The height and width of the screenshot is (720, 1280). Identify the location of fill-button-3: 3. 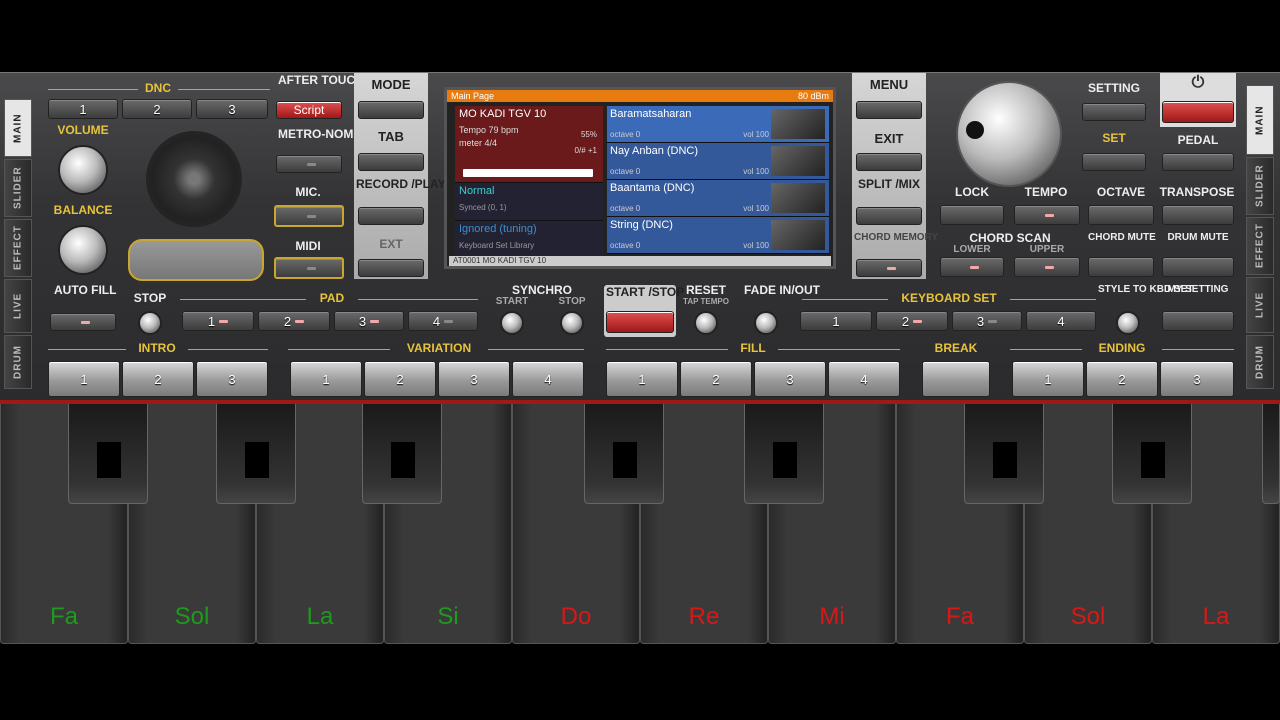
(790, 379).